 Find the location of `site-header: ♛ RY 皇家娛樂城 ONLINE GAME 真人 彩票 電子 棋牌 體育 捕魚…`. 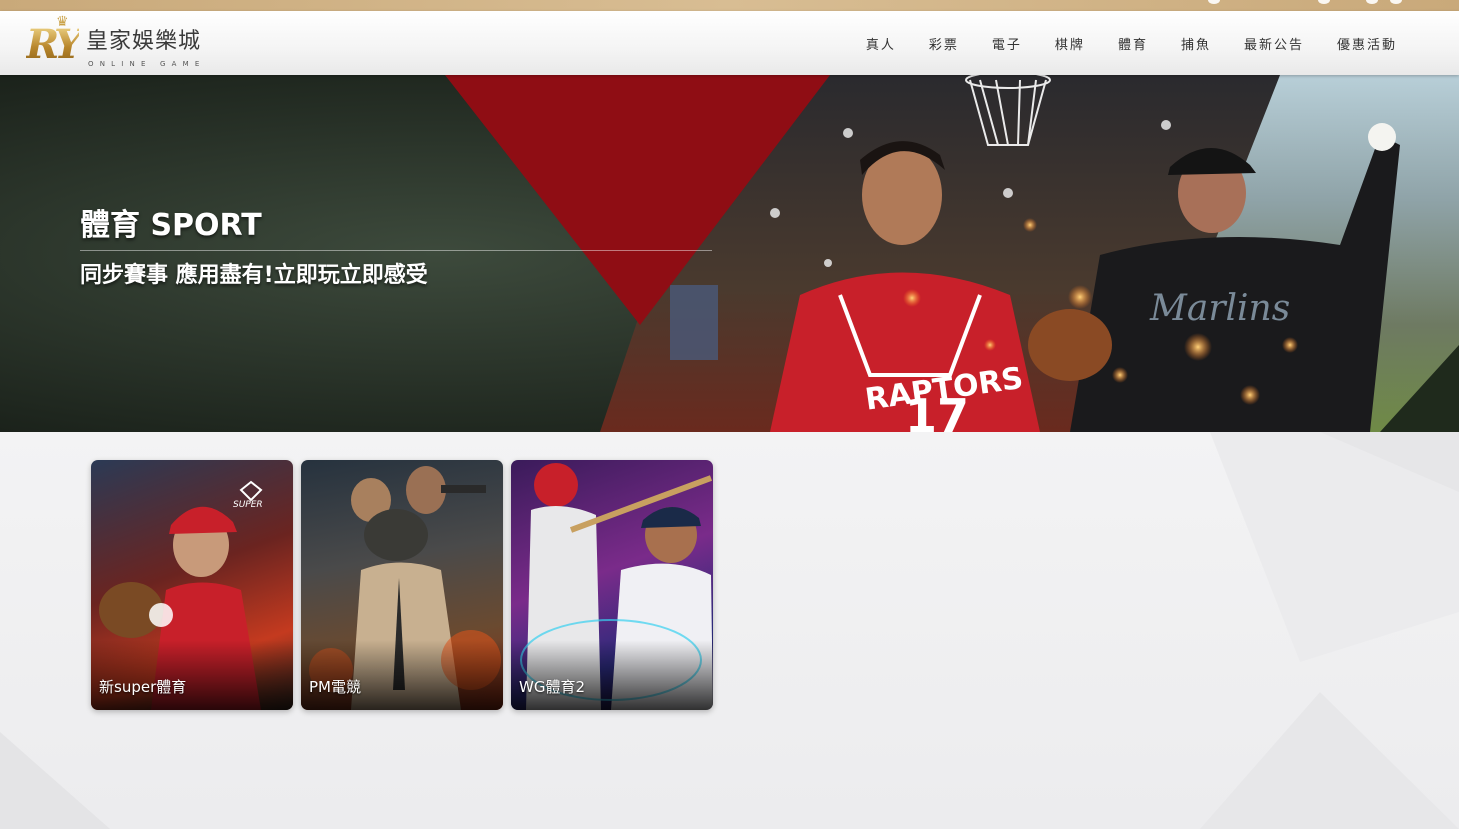

site-header: ♛ RY 皇家娛樂城 ONLINE GAME 真人 彩票 電子 棋牌 體育 捕魚… is located at coordinates (729, 43).